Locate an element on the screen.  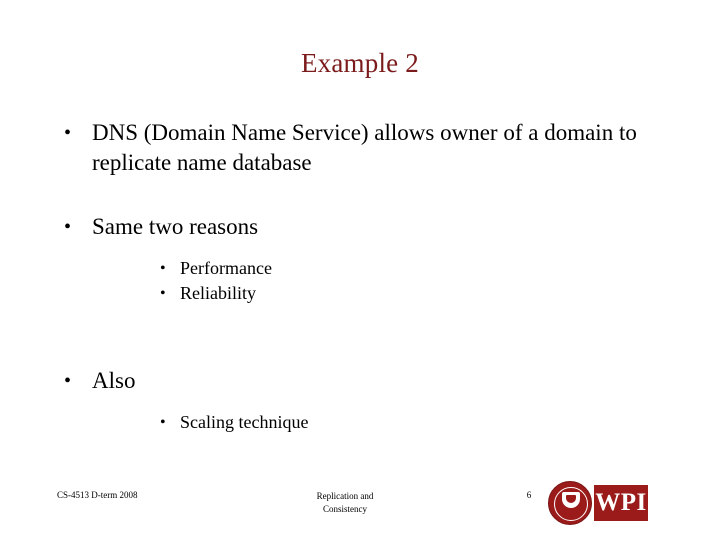
bullet-item-4: • Reliability is located at coordinates (367, 293).